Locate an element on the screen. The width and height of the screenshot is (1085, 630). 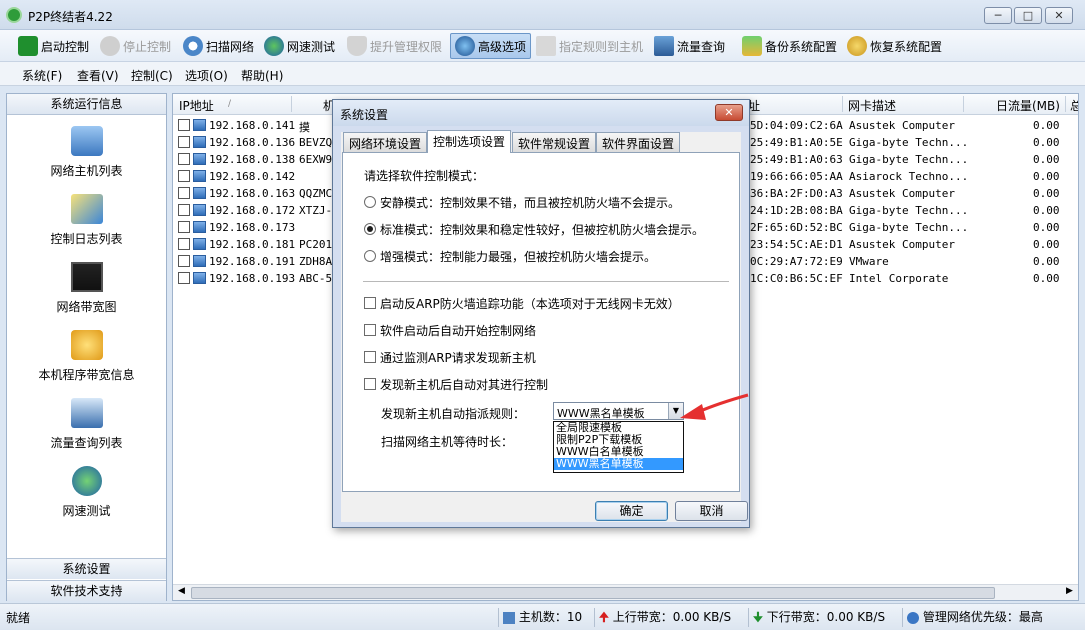
column-header-daily-traffic: 日流量(MB) is located at coordinates (1028, 105).